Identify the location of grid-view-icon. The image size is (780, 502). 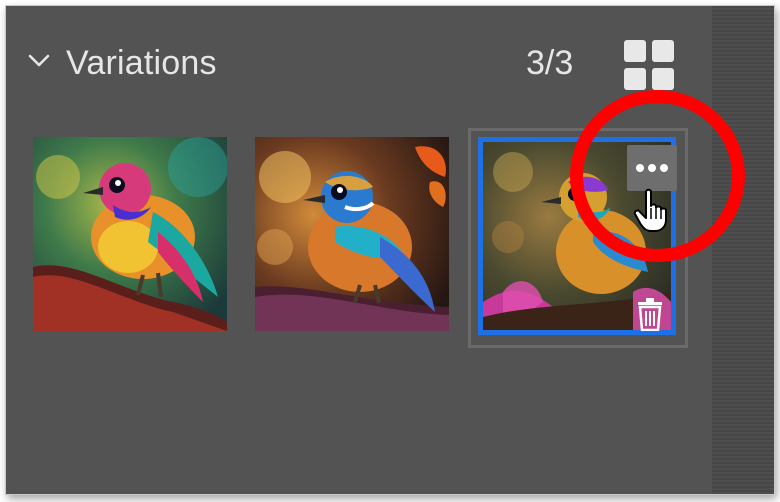
(650, 66).